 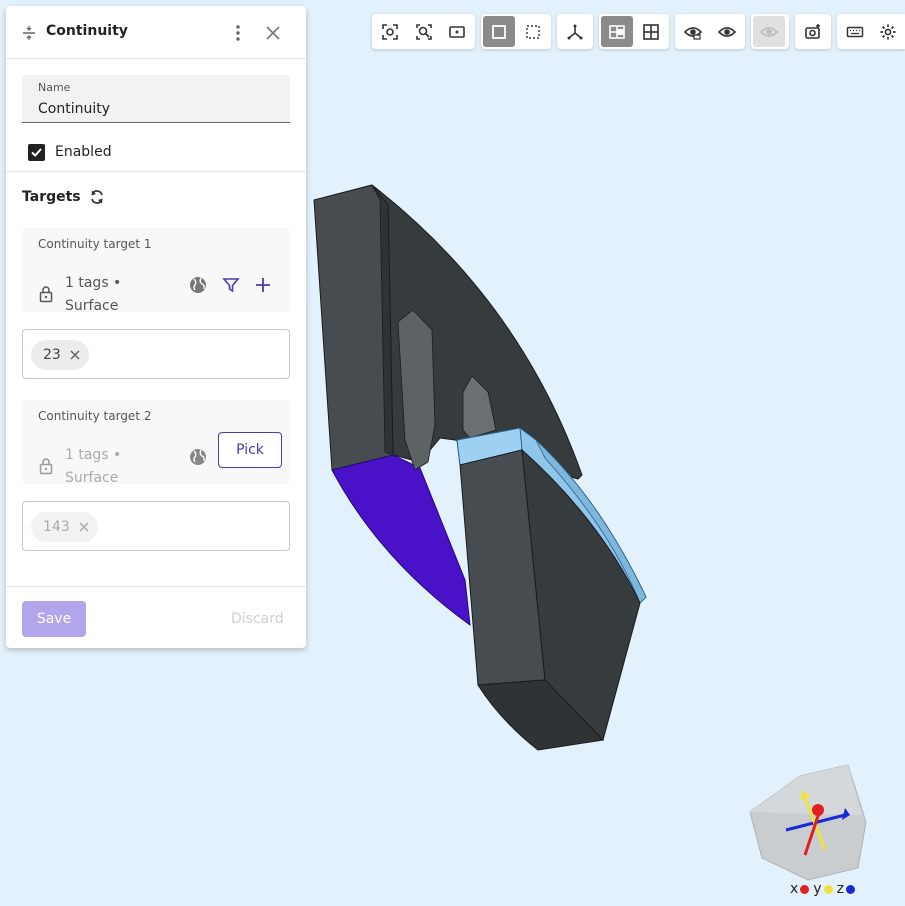 What do you see at coordinates (87, 31) in the screenshot?
I see `panel-title: Continuity` at bounding box center [87, 31].